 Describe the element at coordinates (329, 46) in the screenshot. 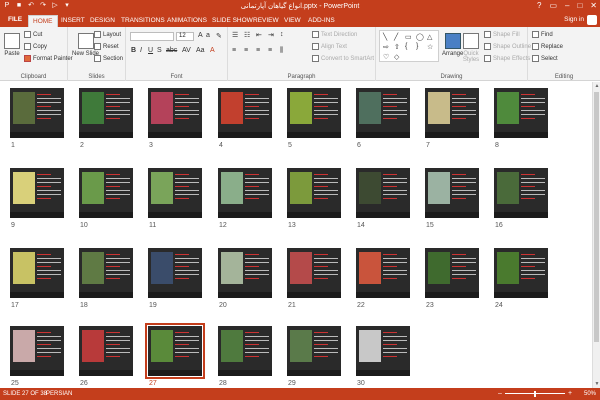

I see `align-text-button: Align Text` at that location.